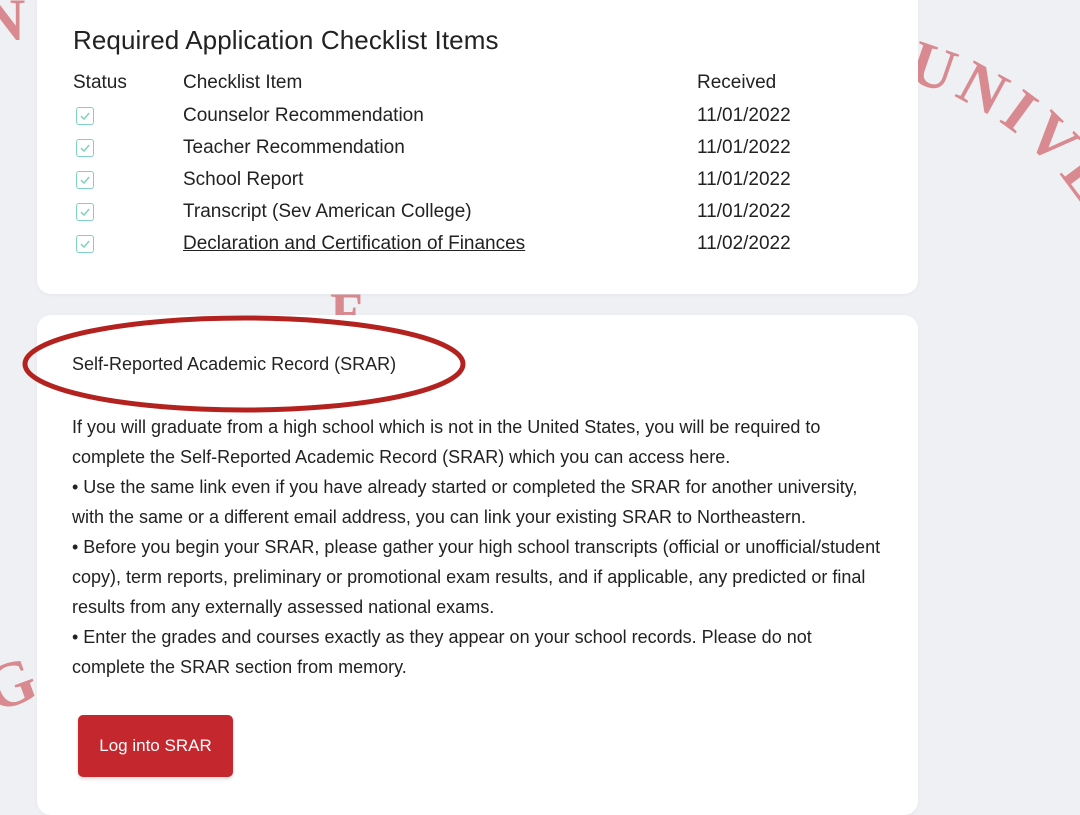 This screenshot has height=815, width=1080. What do you see at coordinates (303, 115) in the screenshot?
I see `checklist-item-name: Counselor Recommendation` at bounding box center [303, 115].